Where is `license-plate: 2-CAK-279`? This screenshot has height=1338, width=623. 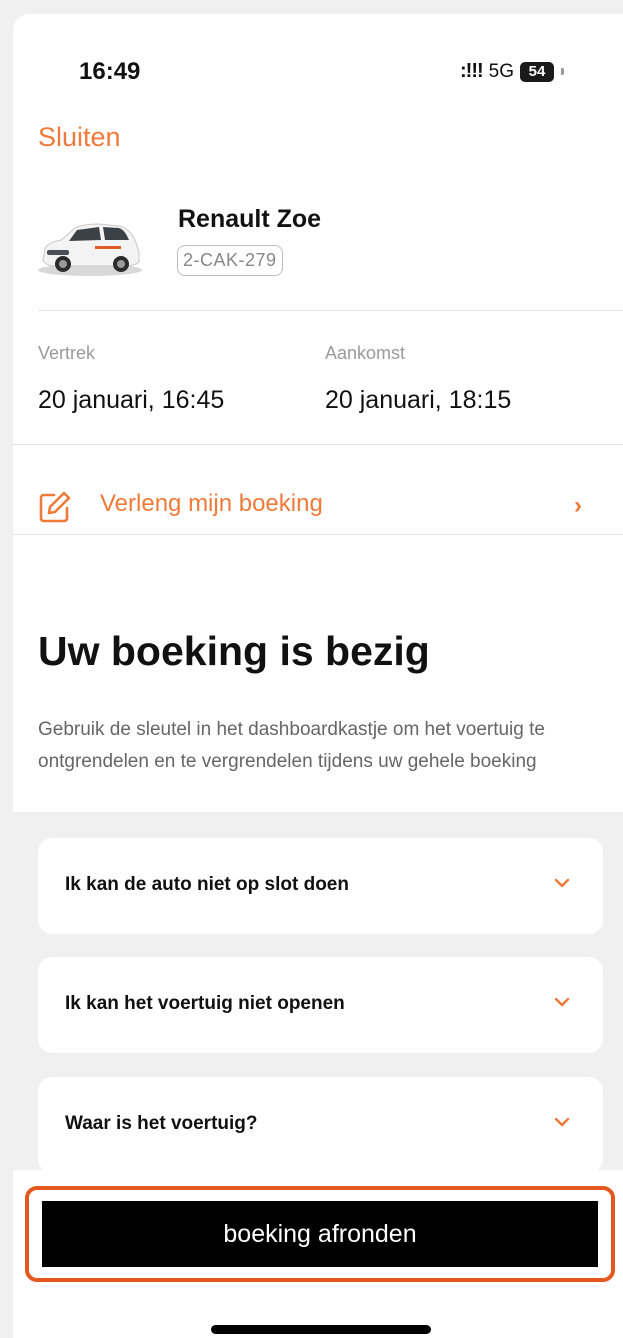
license-plate: 2-CAK-279 is located at coordinates (230, 260).